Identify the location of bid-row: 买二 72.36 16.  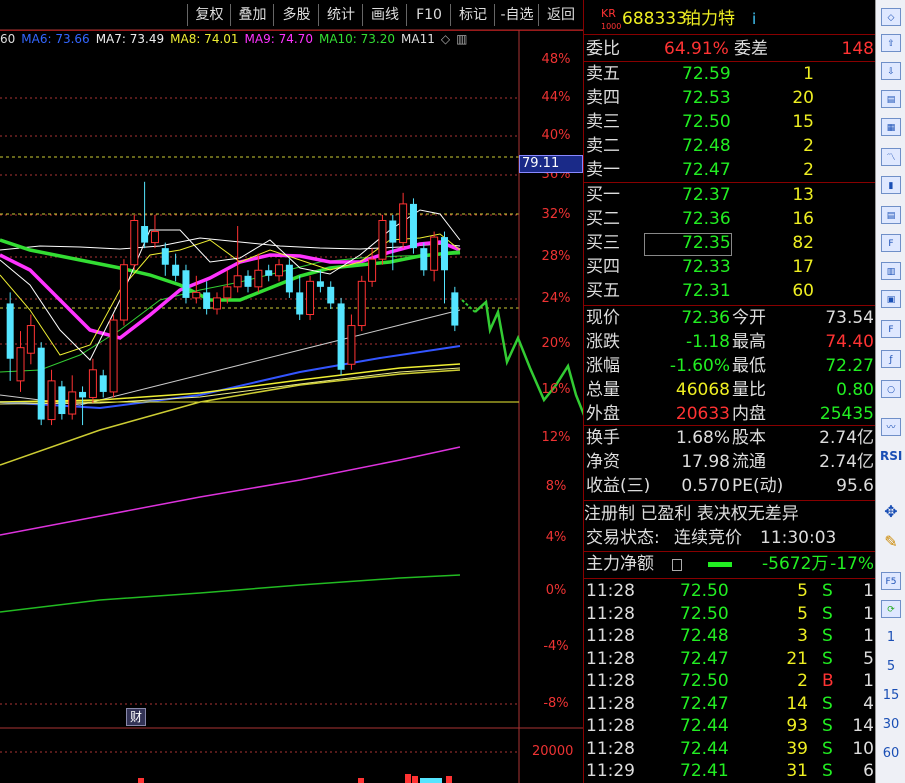
(730, 219).